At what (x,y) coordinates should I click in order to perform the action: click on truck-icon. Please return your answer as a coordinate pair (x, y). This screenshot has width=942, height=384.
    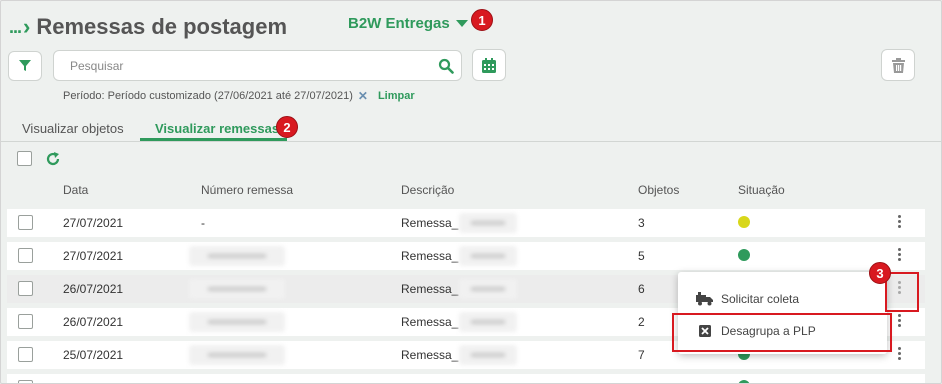
    Looking at the image, I should click on (705, 299).